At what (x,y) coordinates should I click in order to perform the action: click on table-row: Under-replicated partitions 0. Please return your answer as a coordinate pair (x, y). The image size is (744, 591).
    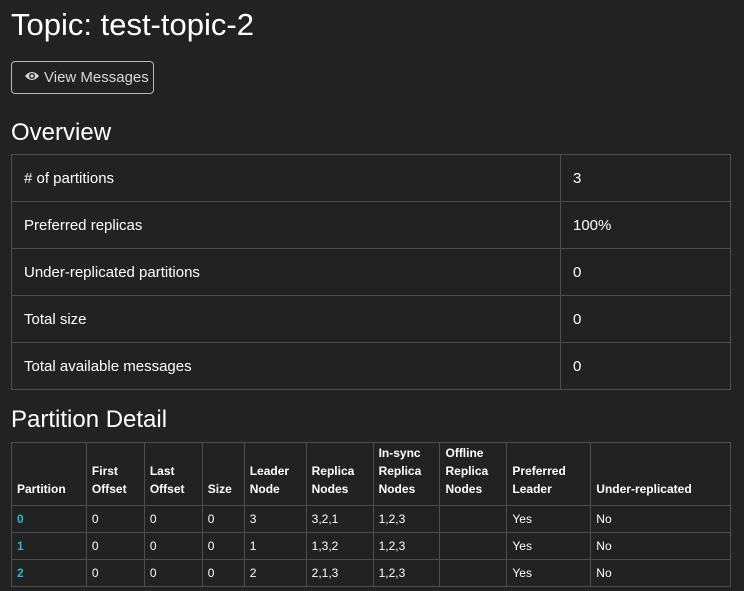
    Looking at the image, I should click on (371, 272).